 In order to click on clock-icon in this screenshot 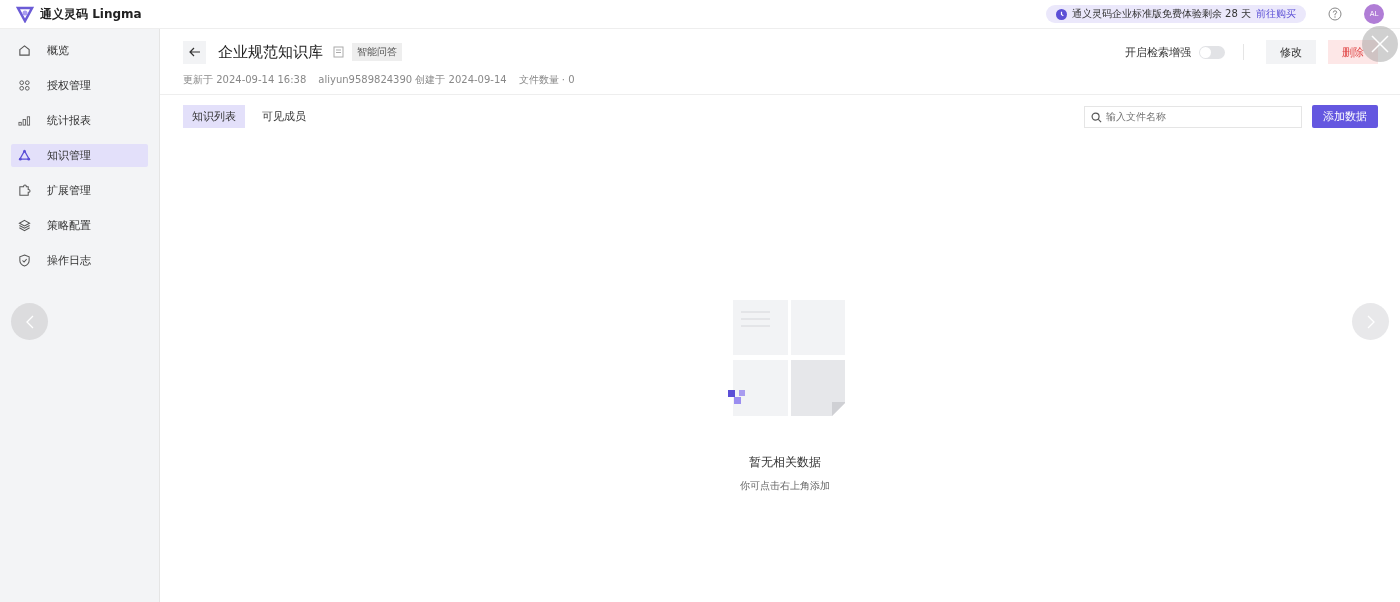, I will do `click(1061, 14)`.